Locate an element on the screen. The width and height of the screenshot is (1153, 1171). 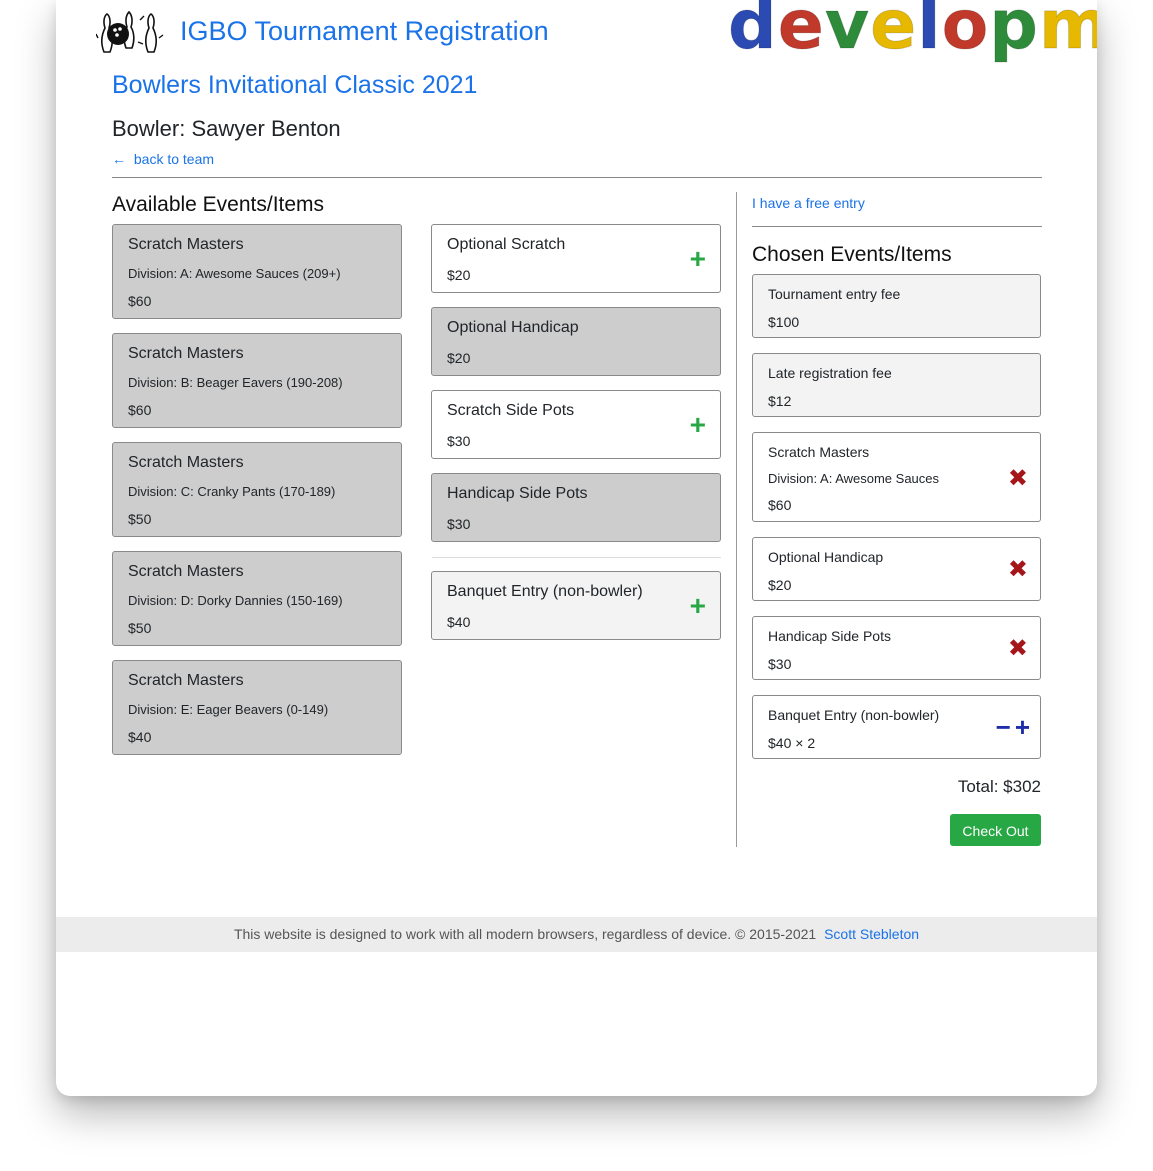
banner-letter: m is located at coordinates (1067, 32).